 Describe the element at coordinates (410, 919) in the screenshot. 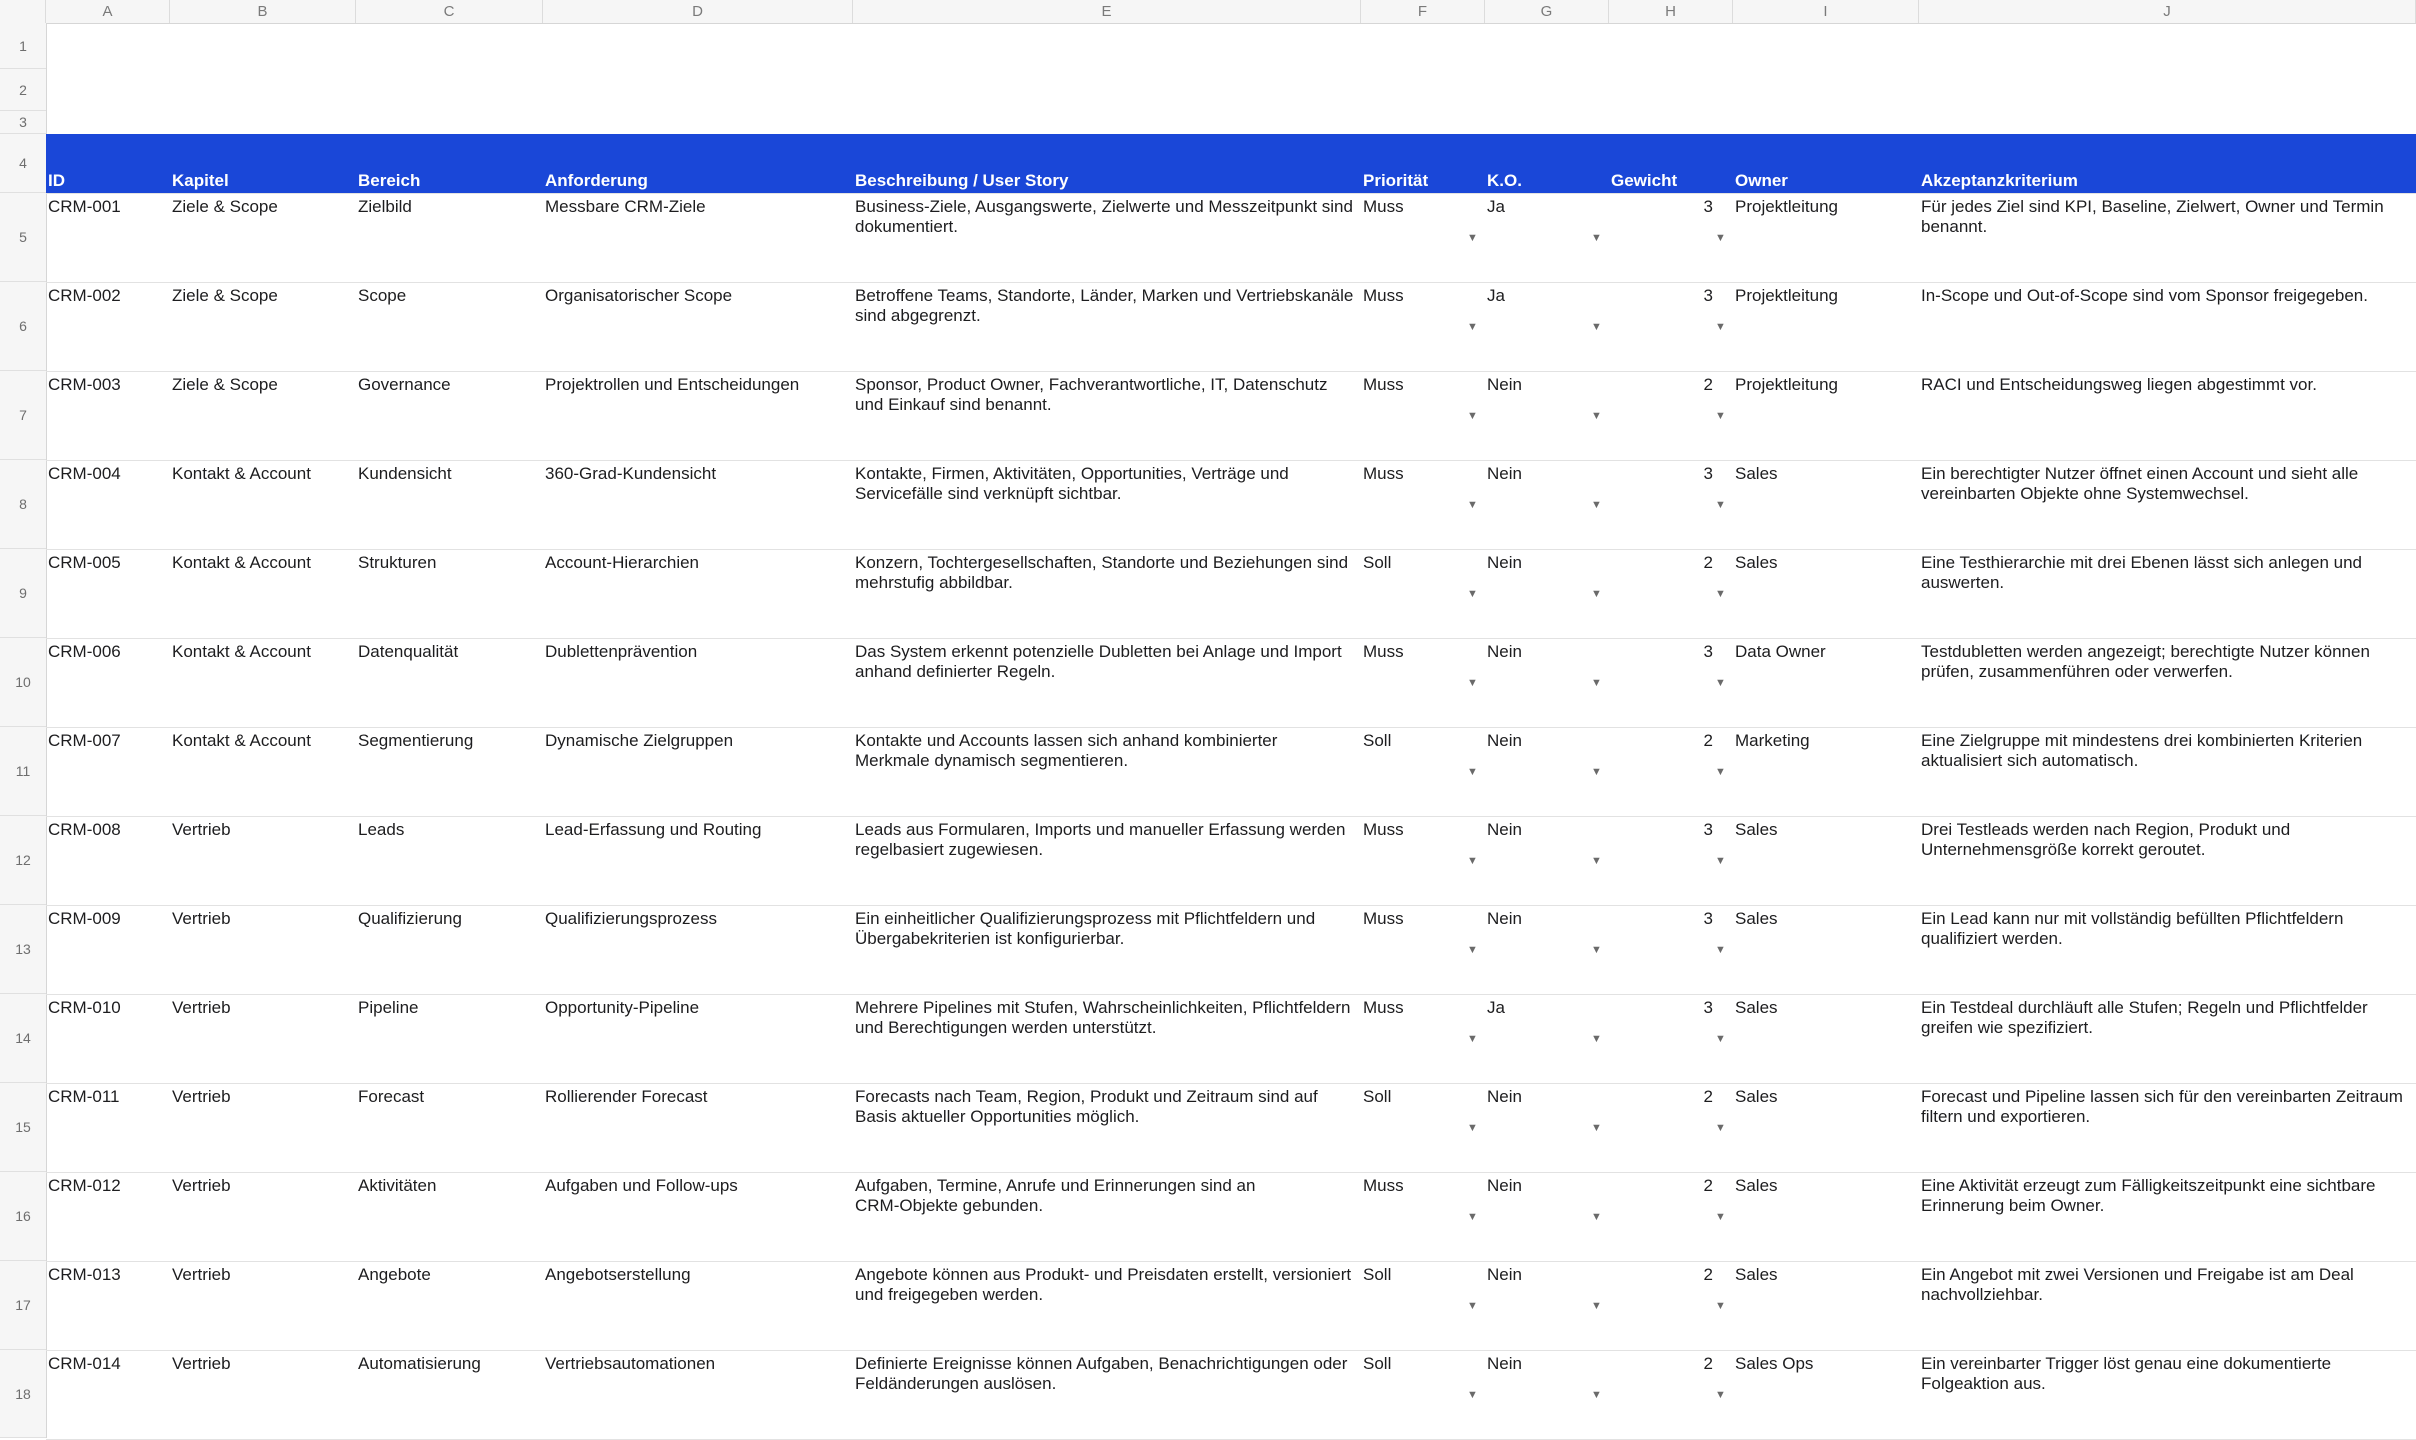

I see `cell-bereich: Qualifizierung` at that location.